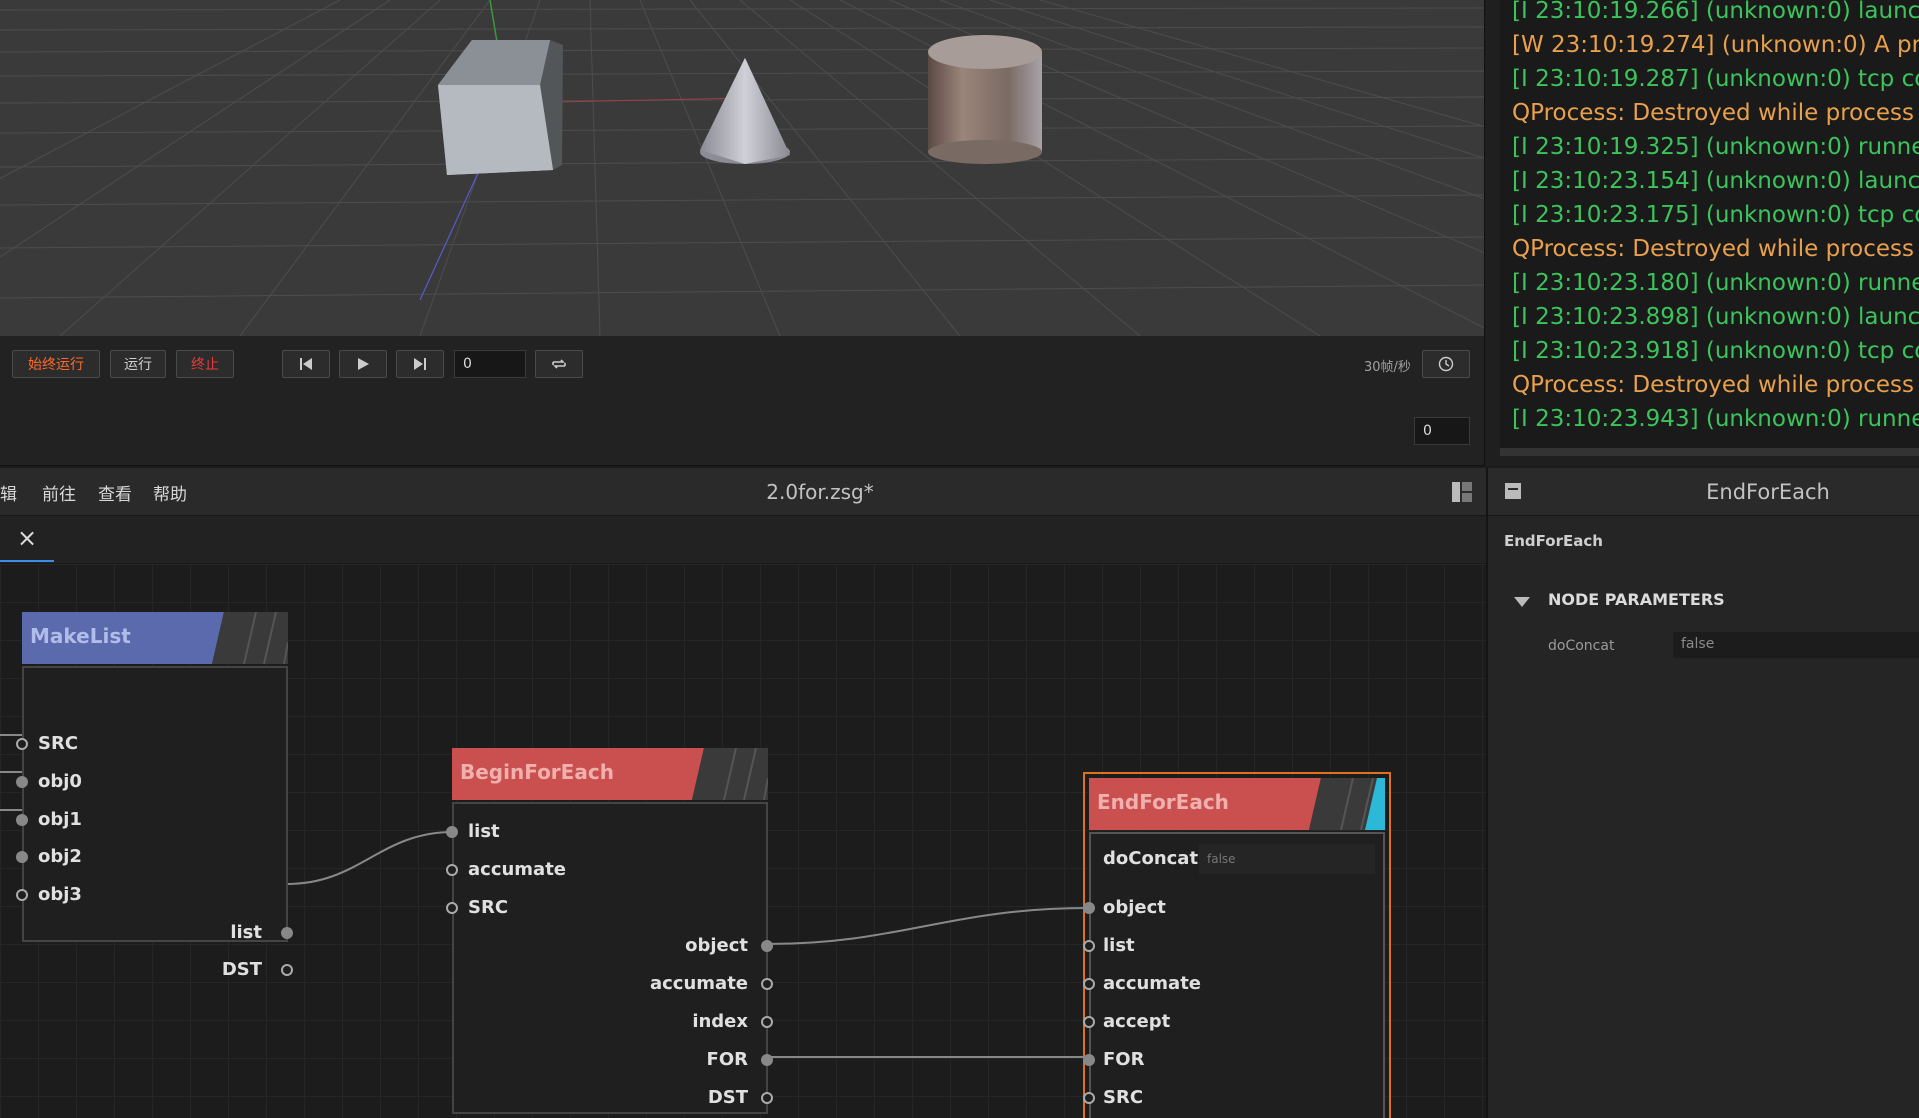 The width and height of the screenshot is (1919, 1118). Describe the element at coordinates (743, 540) in the screenshot. I see `editor-tab-bar: ×` at that location.